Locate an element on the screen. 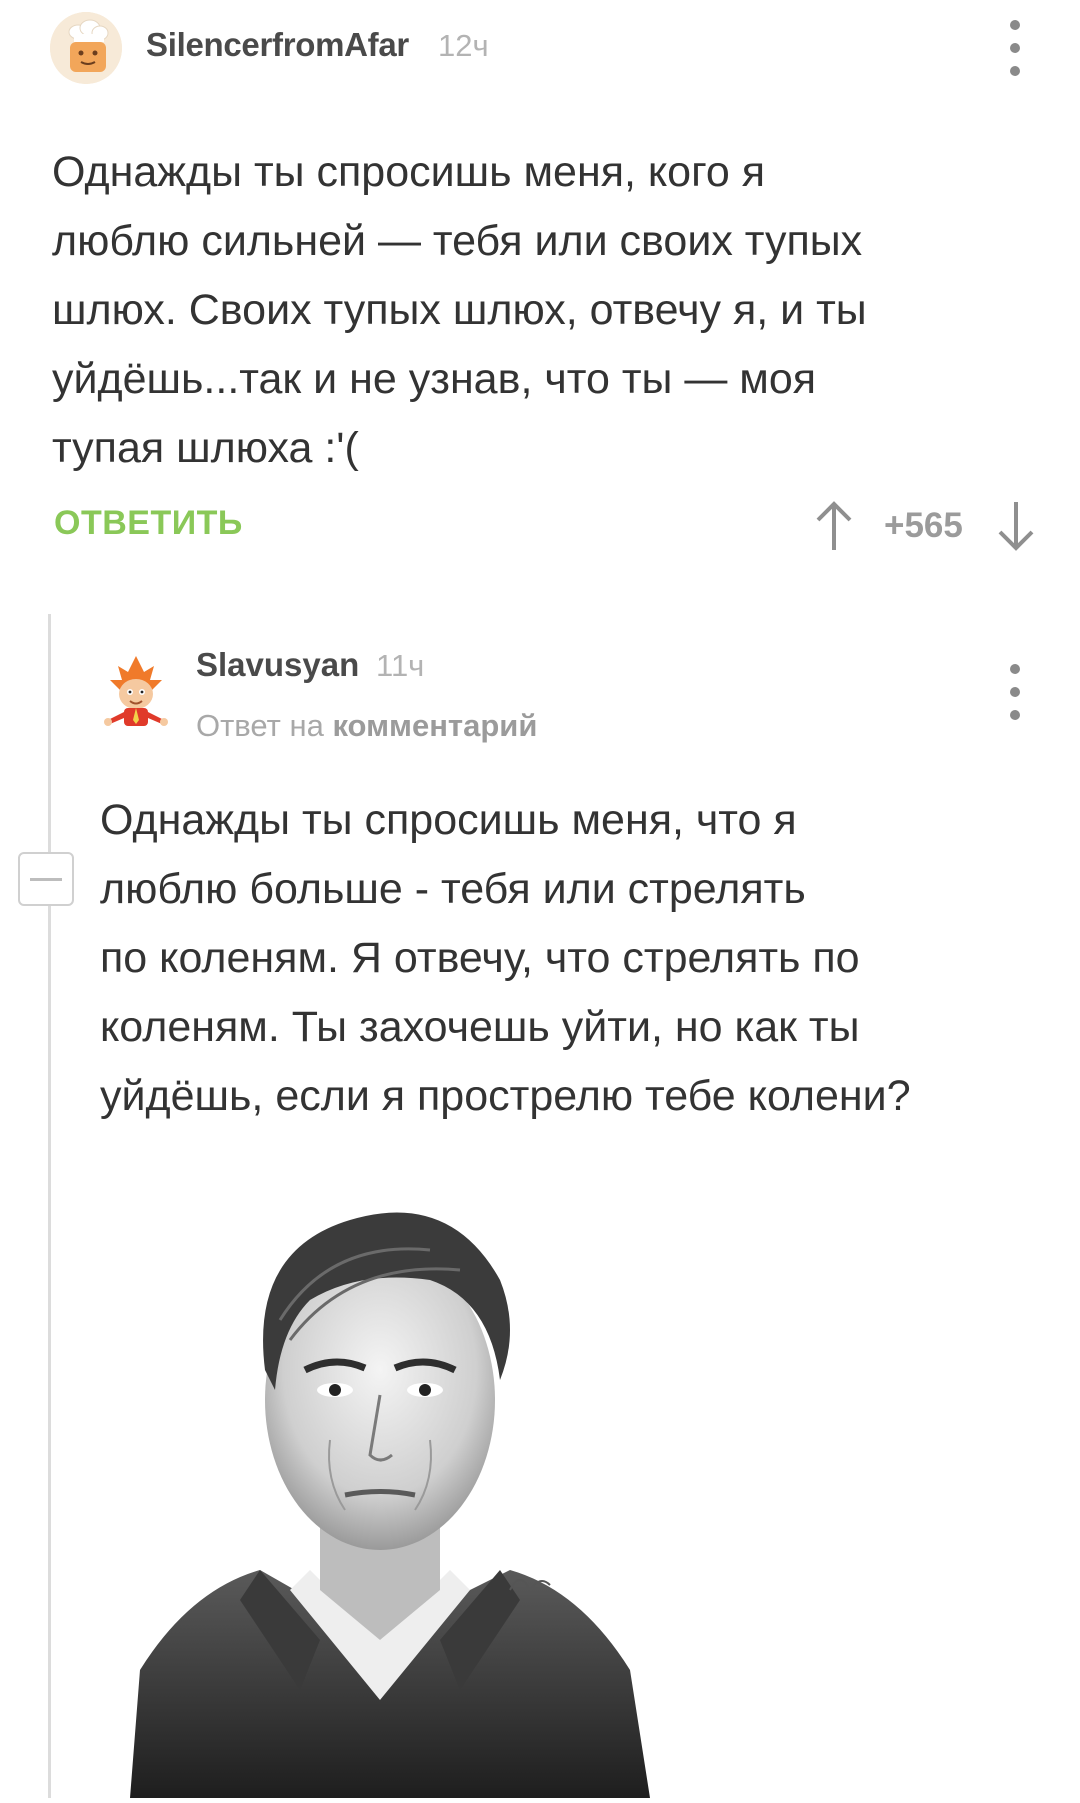 This screenshot has width=1080, height=1803. reply-button: ОТВЕТИТЬ is located at coordinates (148, 523).